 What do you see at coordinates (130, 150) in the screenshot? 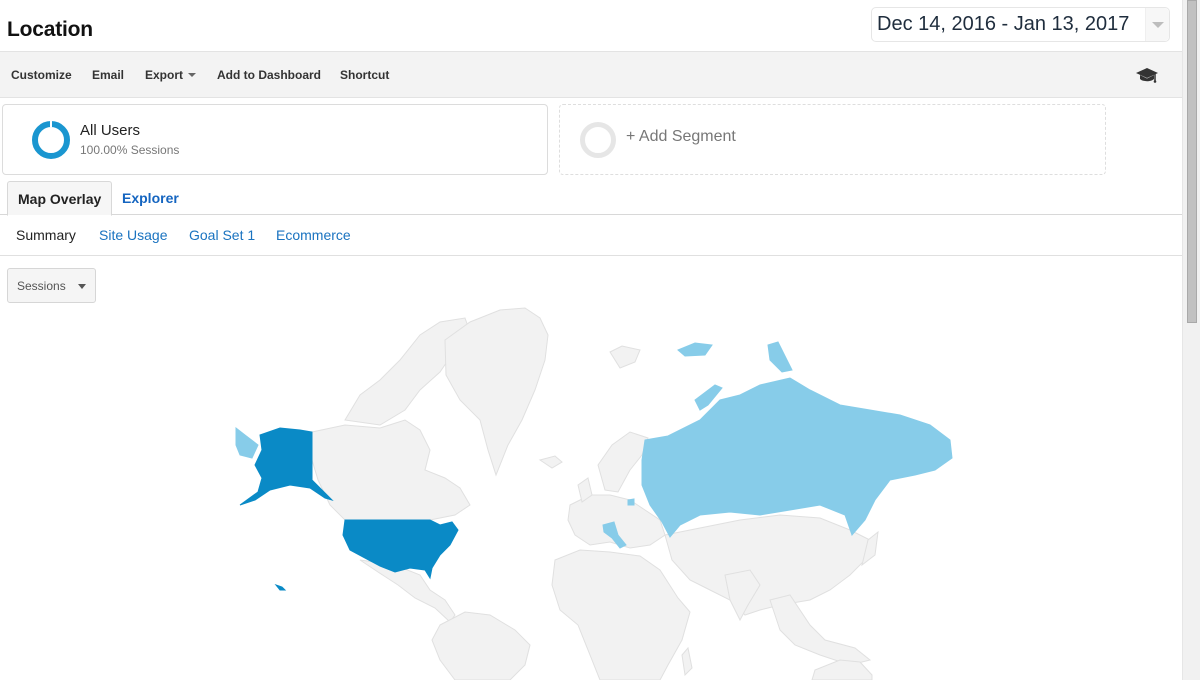
I see `segment-detail: 100.00% Sessions` at bounding box center [130, 150].